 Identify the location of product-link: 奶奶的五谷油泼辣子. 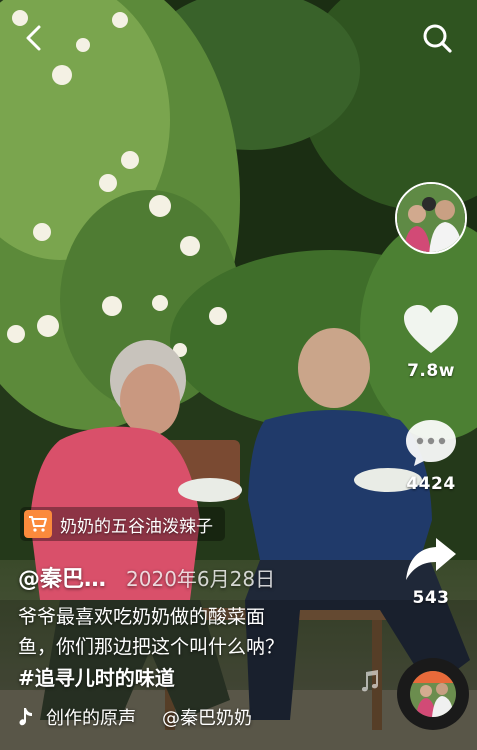
(122, 524).